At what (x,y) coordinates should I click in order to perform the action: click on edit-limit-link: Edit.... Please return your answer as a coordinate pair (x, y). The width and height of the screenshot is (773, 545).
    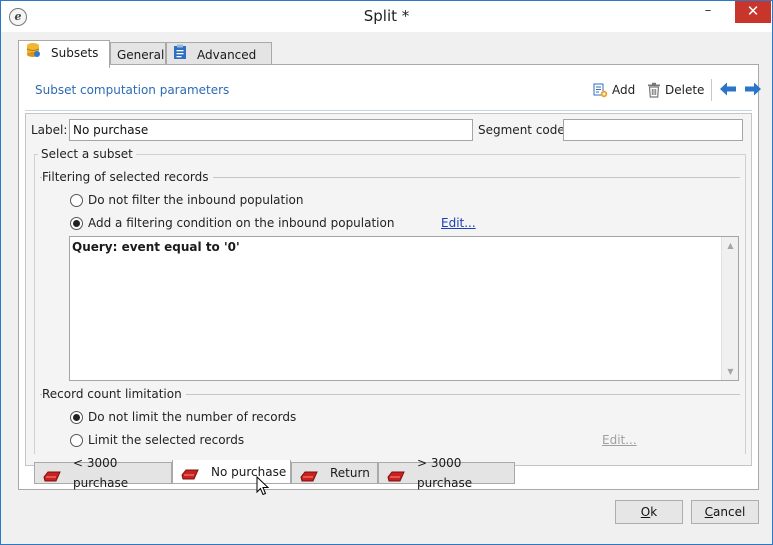
    Looking at the image, I should click on (619, 440).